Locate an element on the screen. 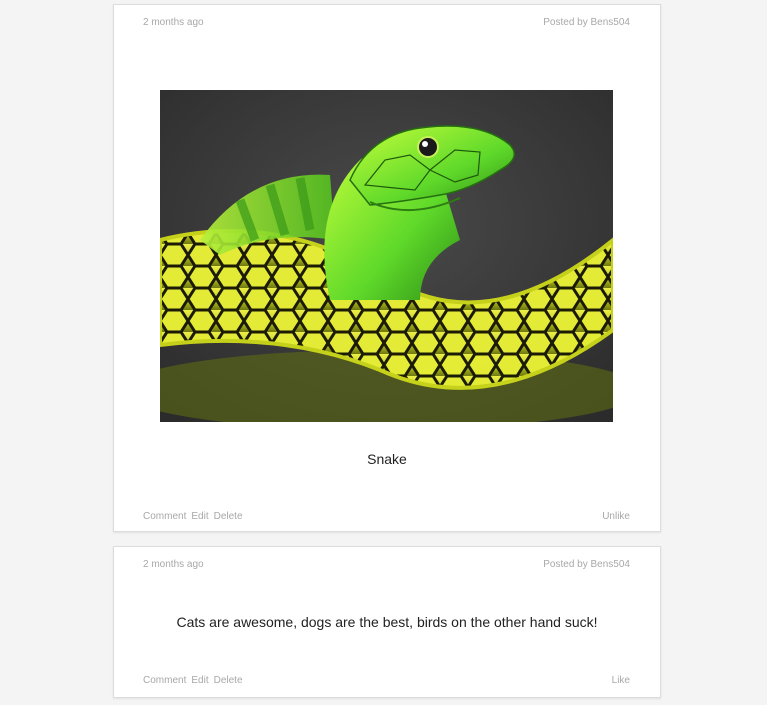 The height and width of the screenshot is (705, 767). like-link: Like is located at coordinates (621, 681).